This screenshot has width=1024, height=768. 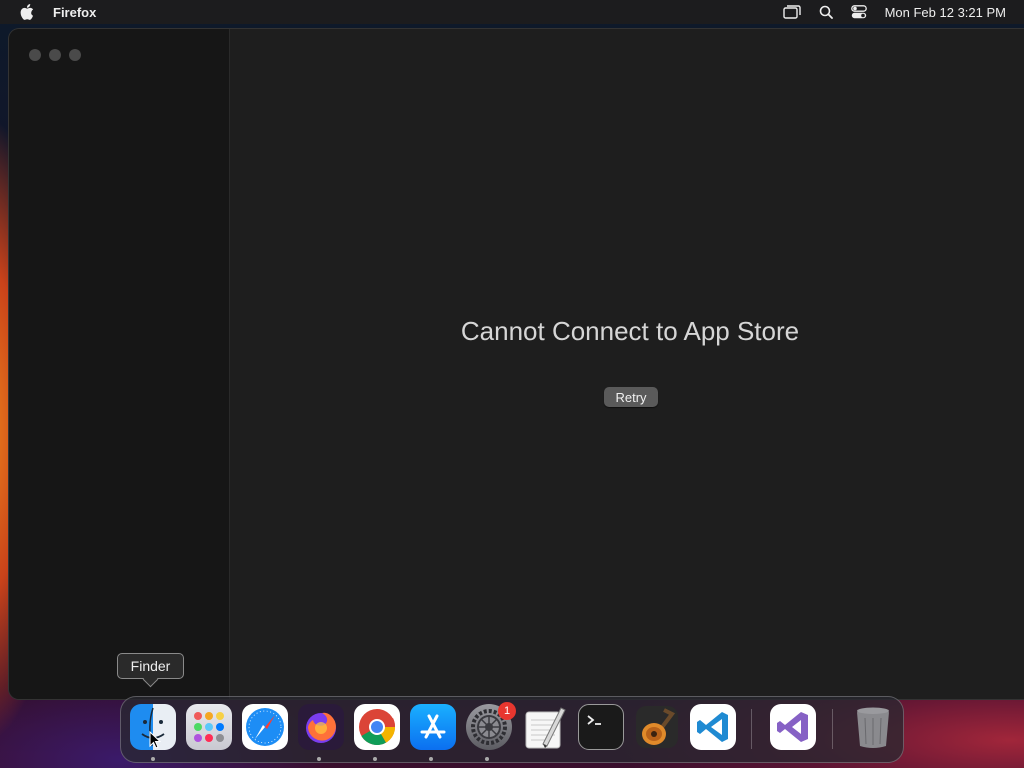 I want to click on firefox-icon, so click(x=321, y=727).